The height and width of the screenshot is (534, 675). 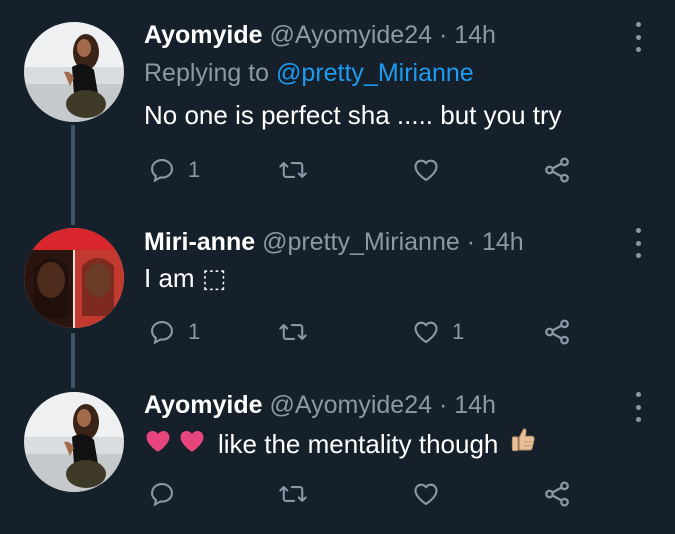 What do you see at coordinates (337, 170) in the screenshot?
I see `tweet-actions: 1` at bounding box center [337, 170].